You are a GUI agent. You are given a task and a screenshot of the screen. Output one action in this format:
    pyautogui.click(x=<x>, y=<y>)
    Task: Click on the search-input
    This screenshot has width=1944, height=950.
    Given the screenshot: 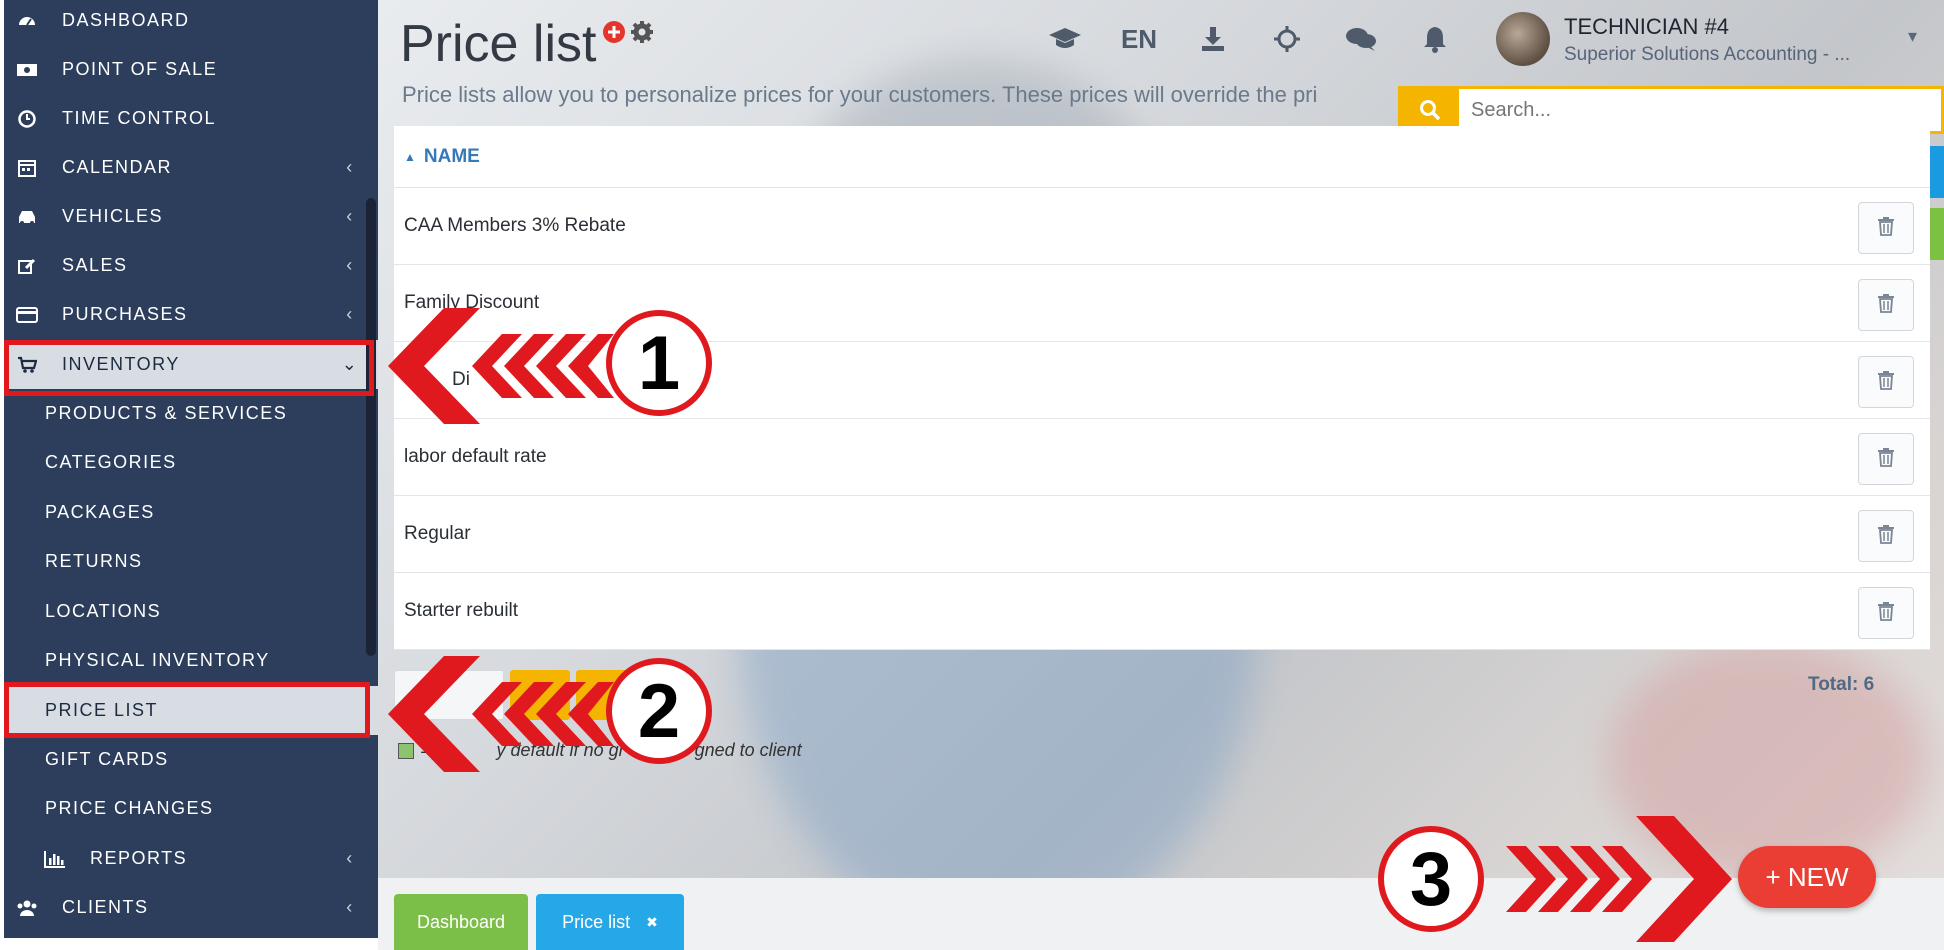 What is the action you would take?
    pyautogui.click(x=1700, y=110)
    